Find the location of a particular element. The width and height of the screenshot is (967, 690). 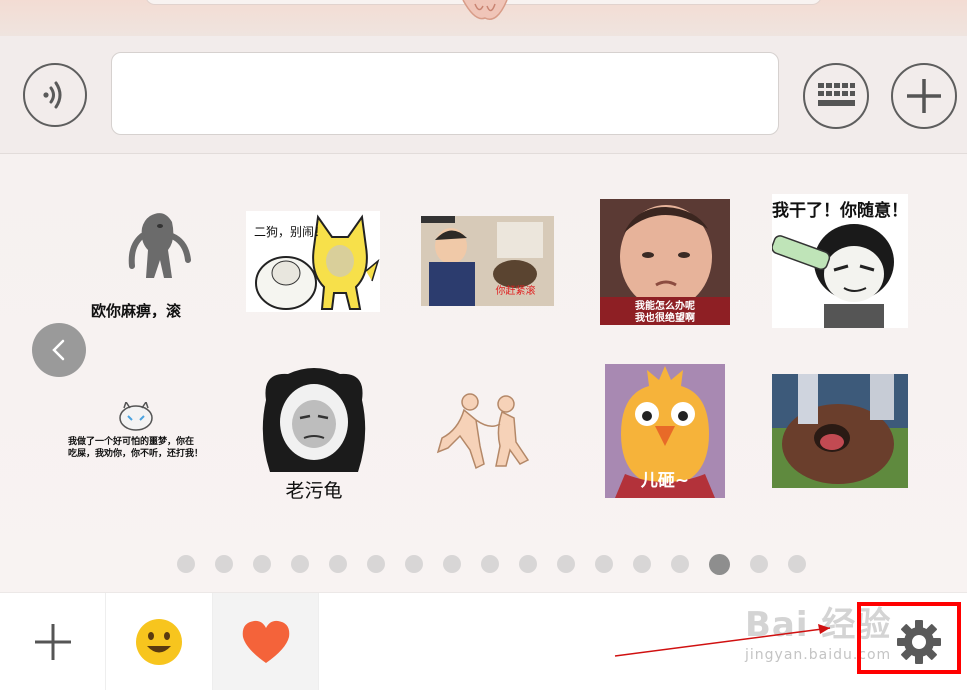

emoji-tab is located at coordinates (159, 641).